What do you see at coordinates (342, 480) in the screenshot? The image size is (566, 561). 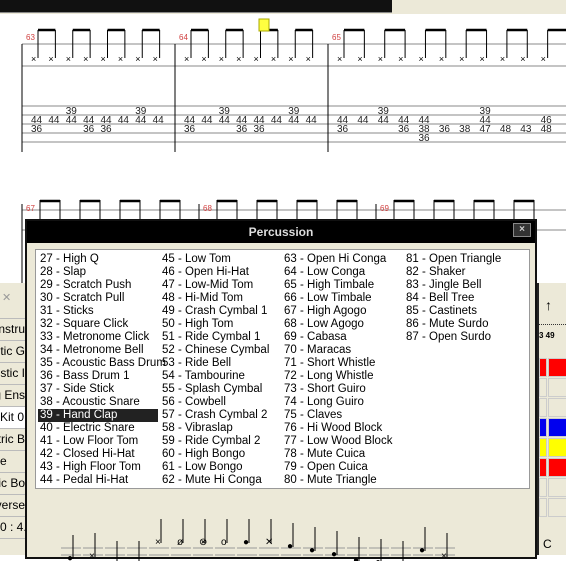 I see `list-item: 80 - Mute Triangle` at bounding box center [342, 480].